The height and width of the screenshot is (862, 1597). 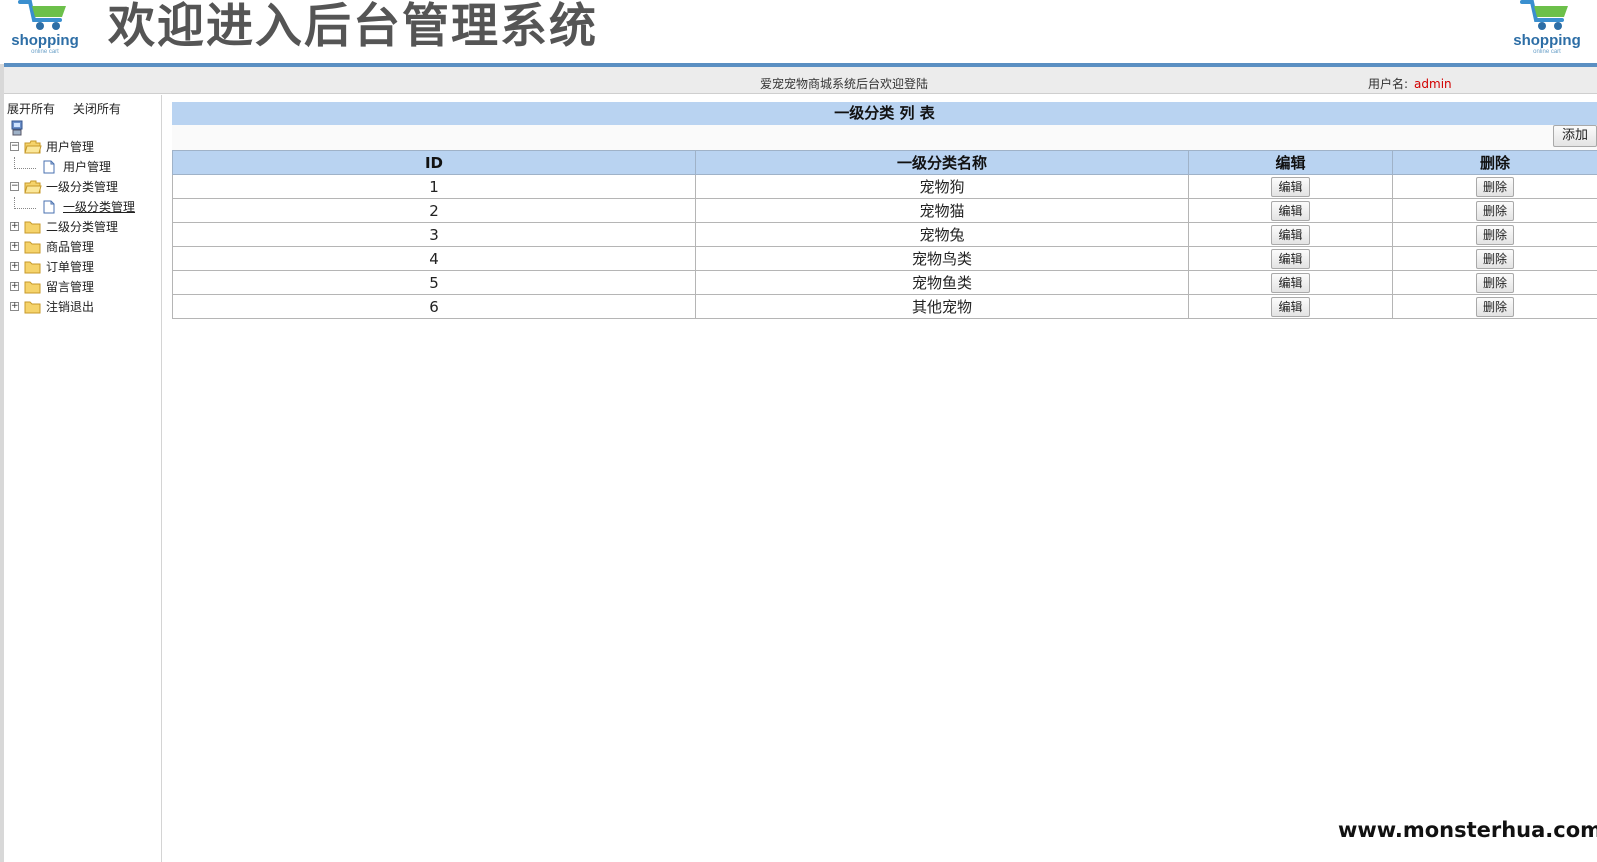 I want to click on collapse-all-link: 关闭所有, so click(x=97, y=109).